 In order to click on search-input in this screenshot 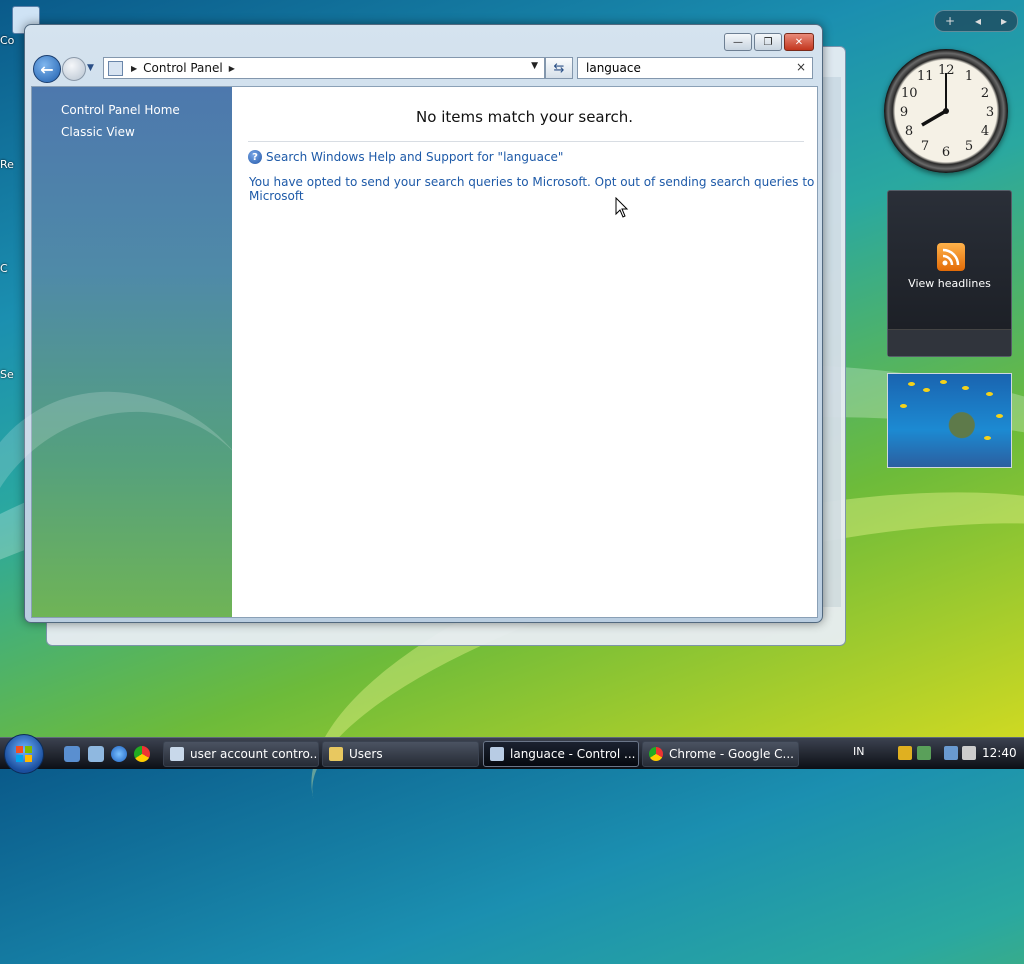, I will do `click(686, 68)`.